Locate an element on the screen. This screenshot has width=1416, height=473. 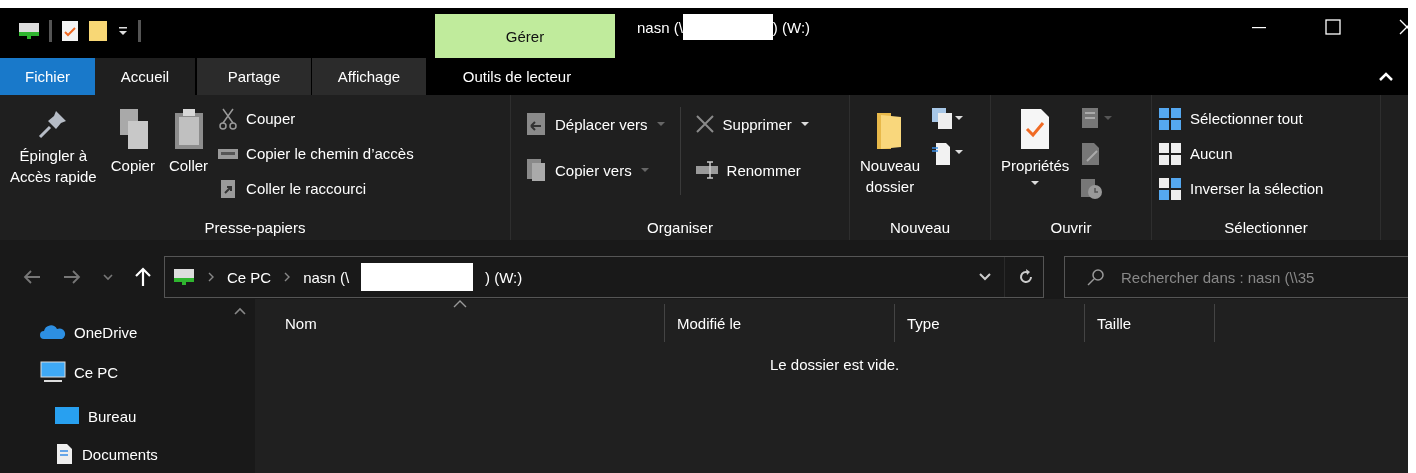
chevron-down-icon is located at coordinates (985, 277).